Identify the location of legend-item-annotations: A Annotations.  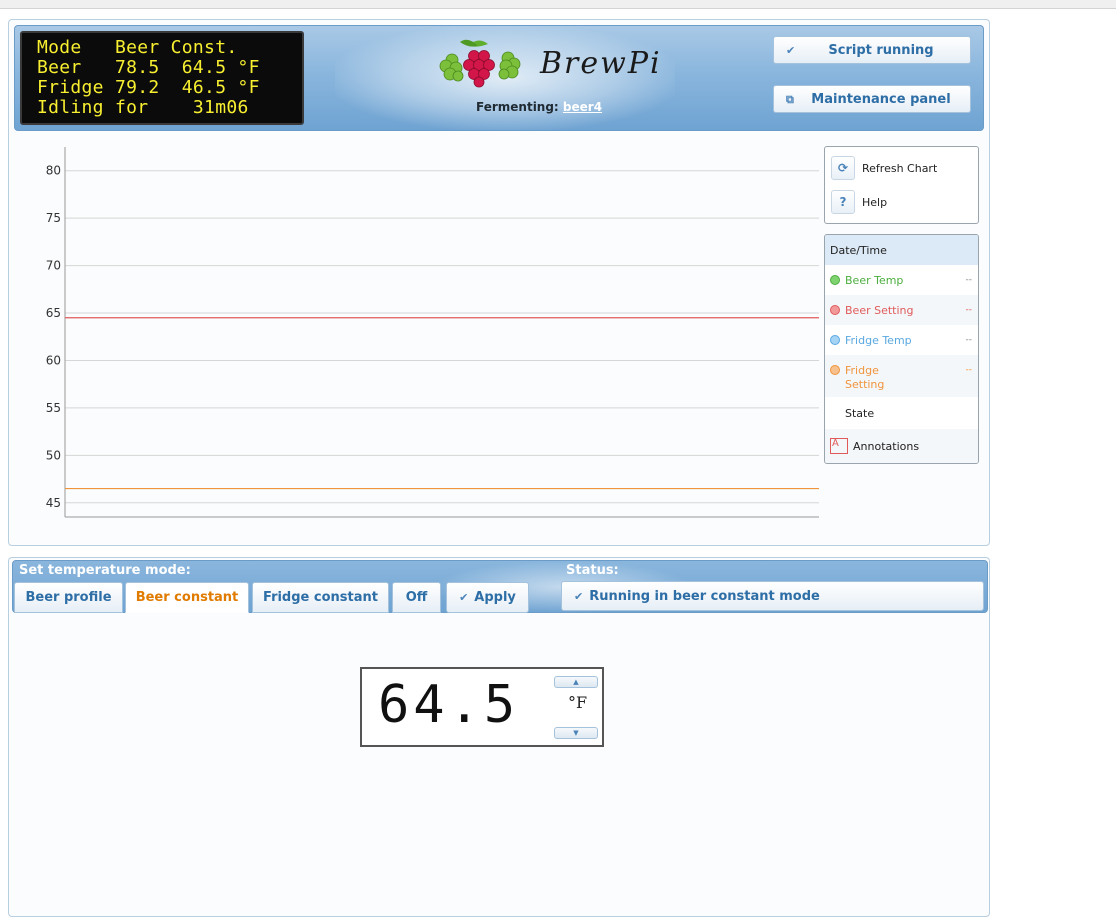
(901, 446).